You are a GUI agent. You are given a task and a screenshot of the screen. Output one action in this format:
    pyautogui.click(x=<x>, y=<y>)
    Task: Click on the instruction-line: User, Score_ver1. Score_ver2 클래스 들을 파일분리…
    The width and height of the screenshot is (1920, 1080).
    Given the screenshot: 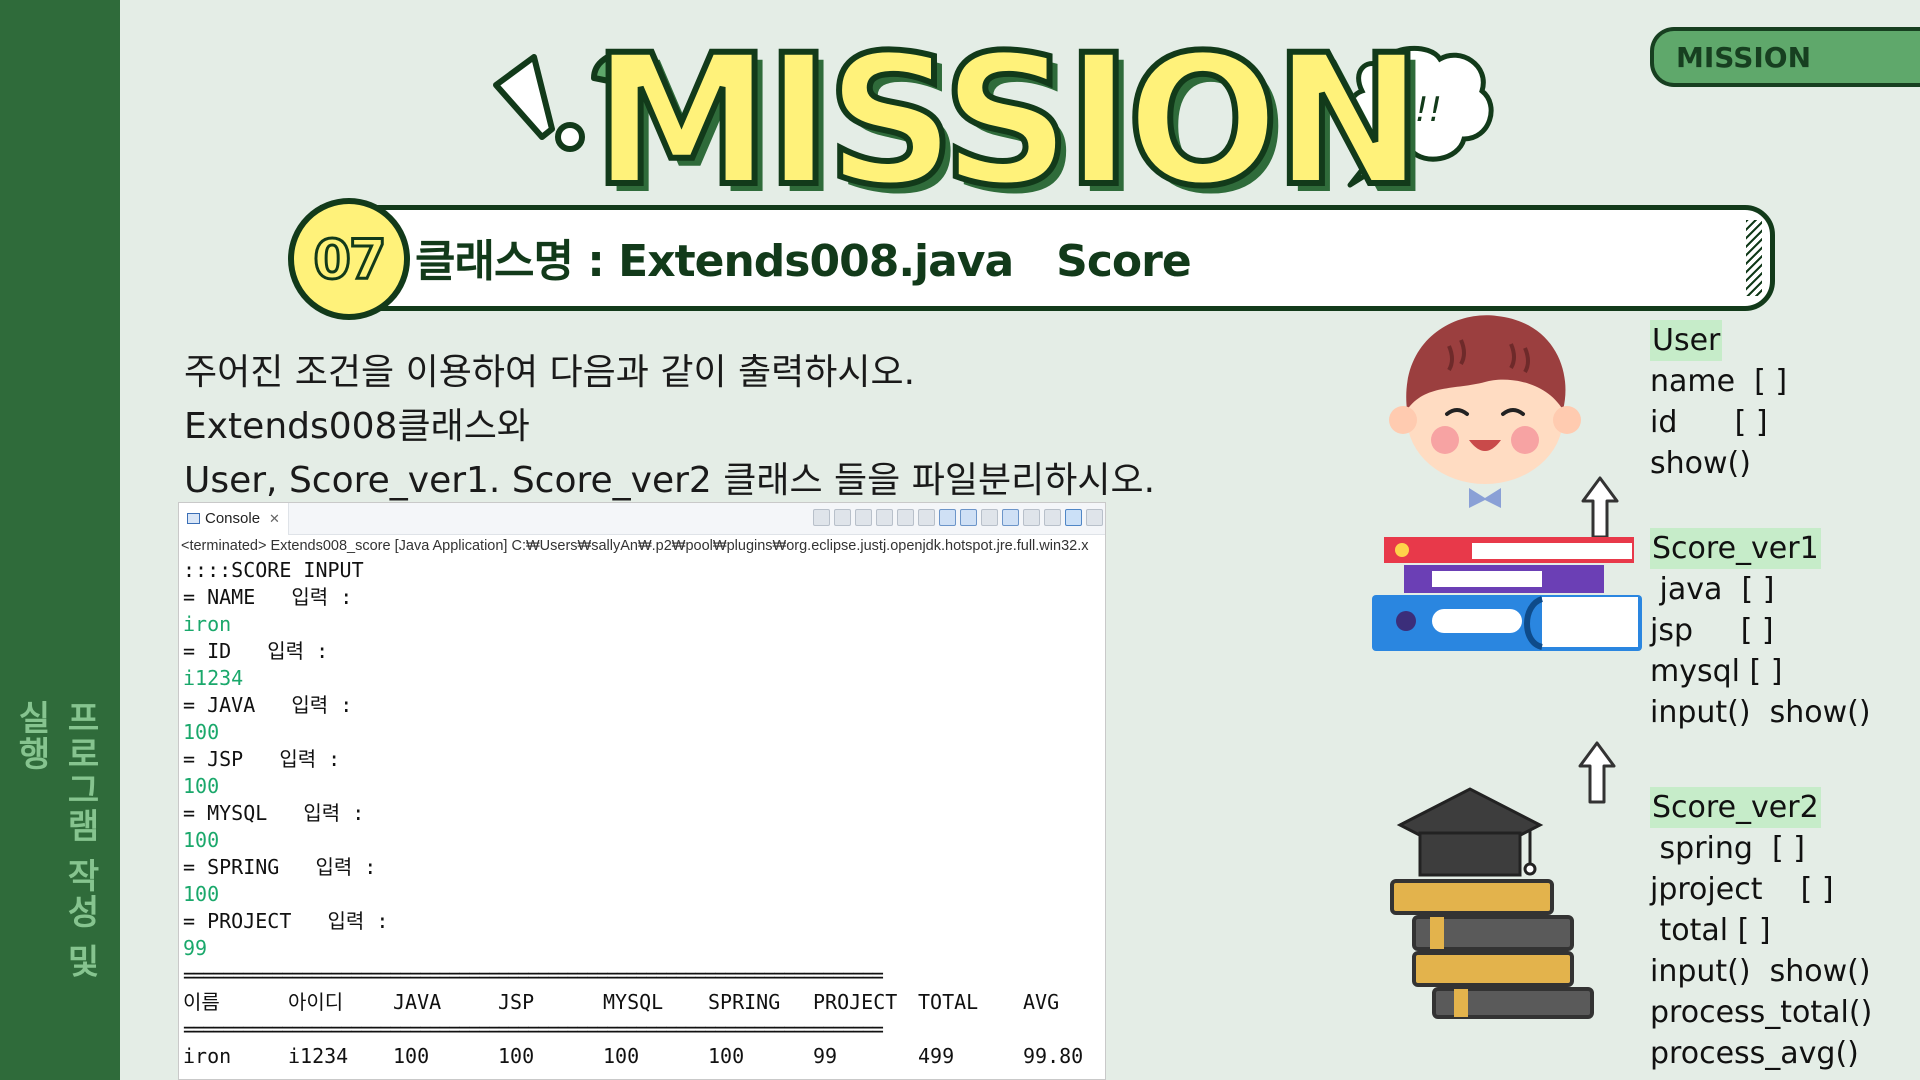 What is the action you would take?
    pyautogui.click(x=670, y=480)
    